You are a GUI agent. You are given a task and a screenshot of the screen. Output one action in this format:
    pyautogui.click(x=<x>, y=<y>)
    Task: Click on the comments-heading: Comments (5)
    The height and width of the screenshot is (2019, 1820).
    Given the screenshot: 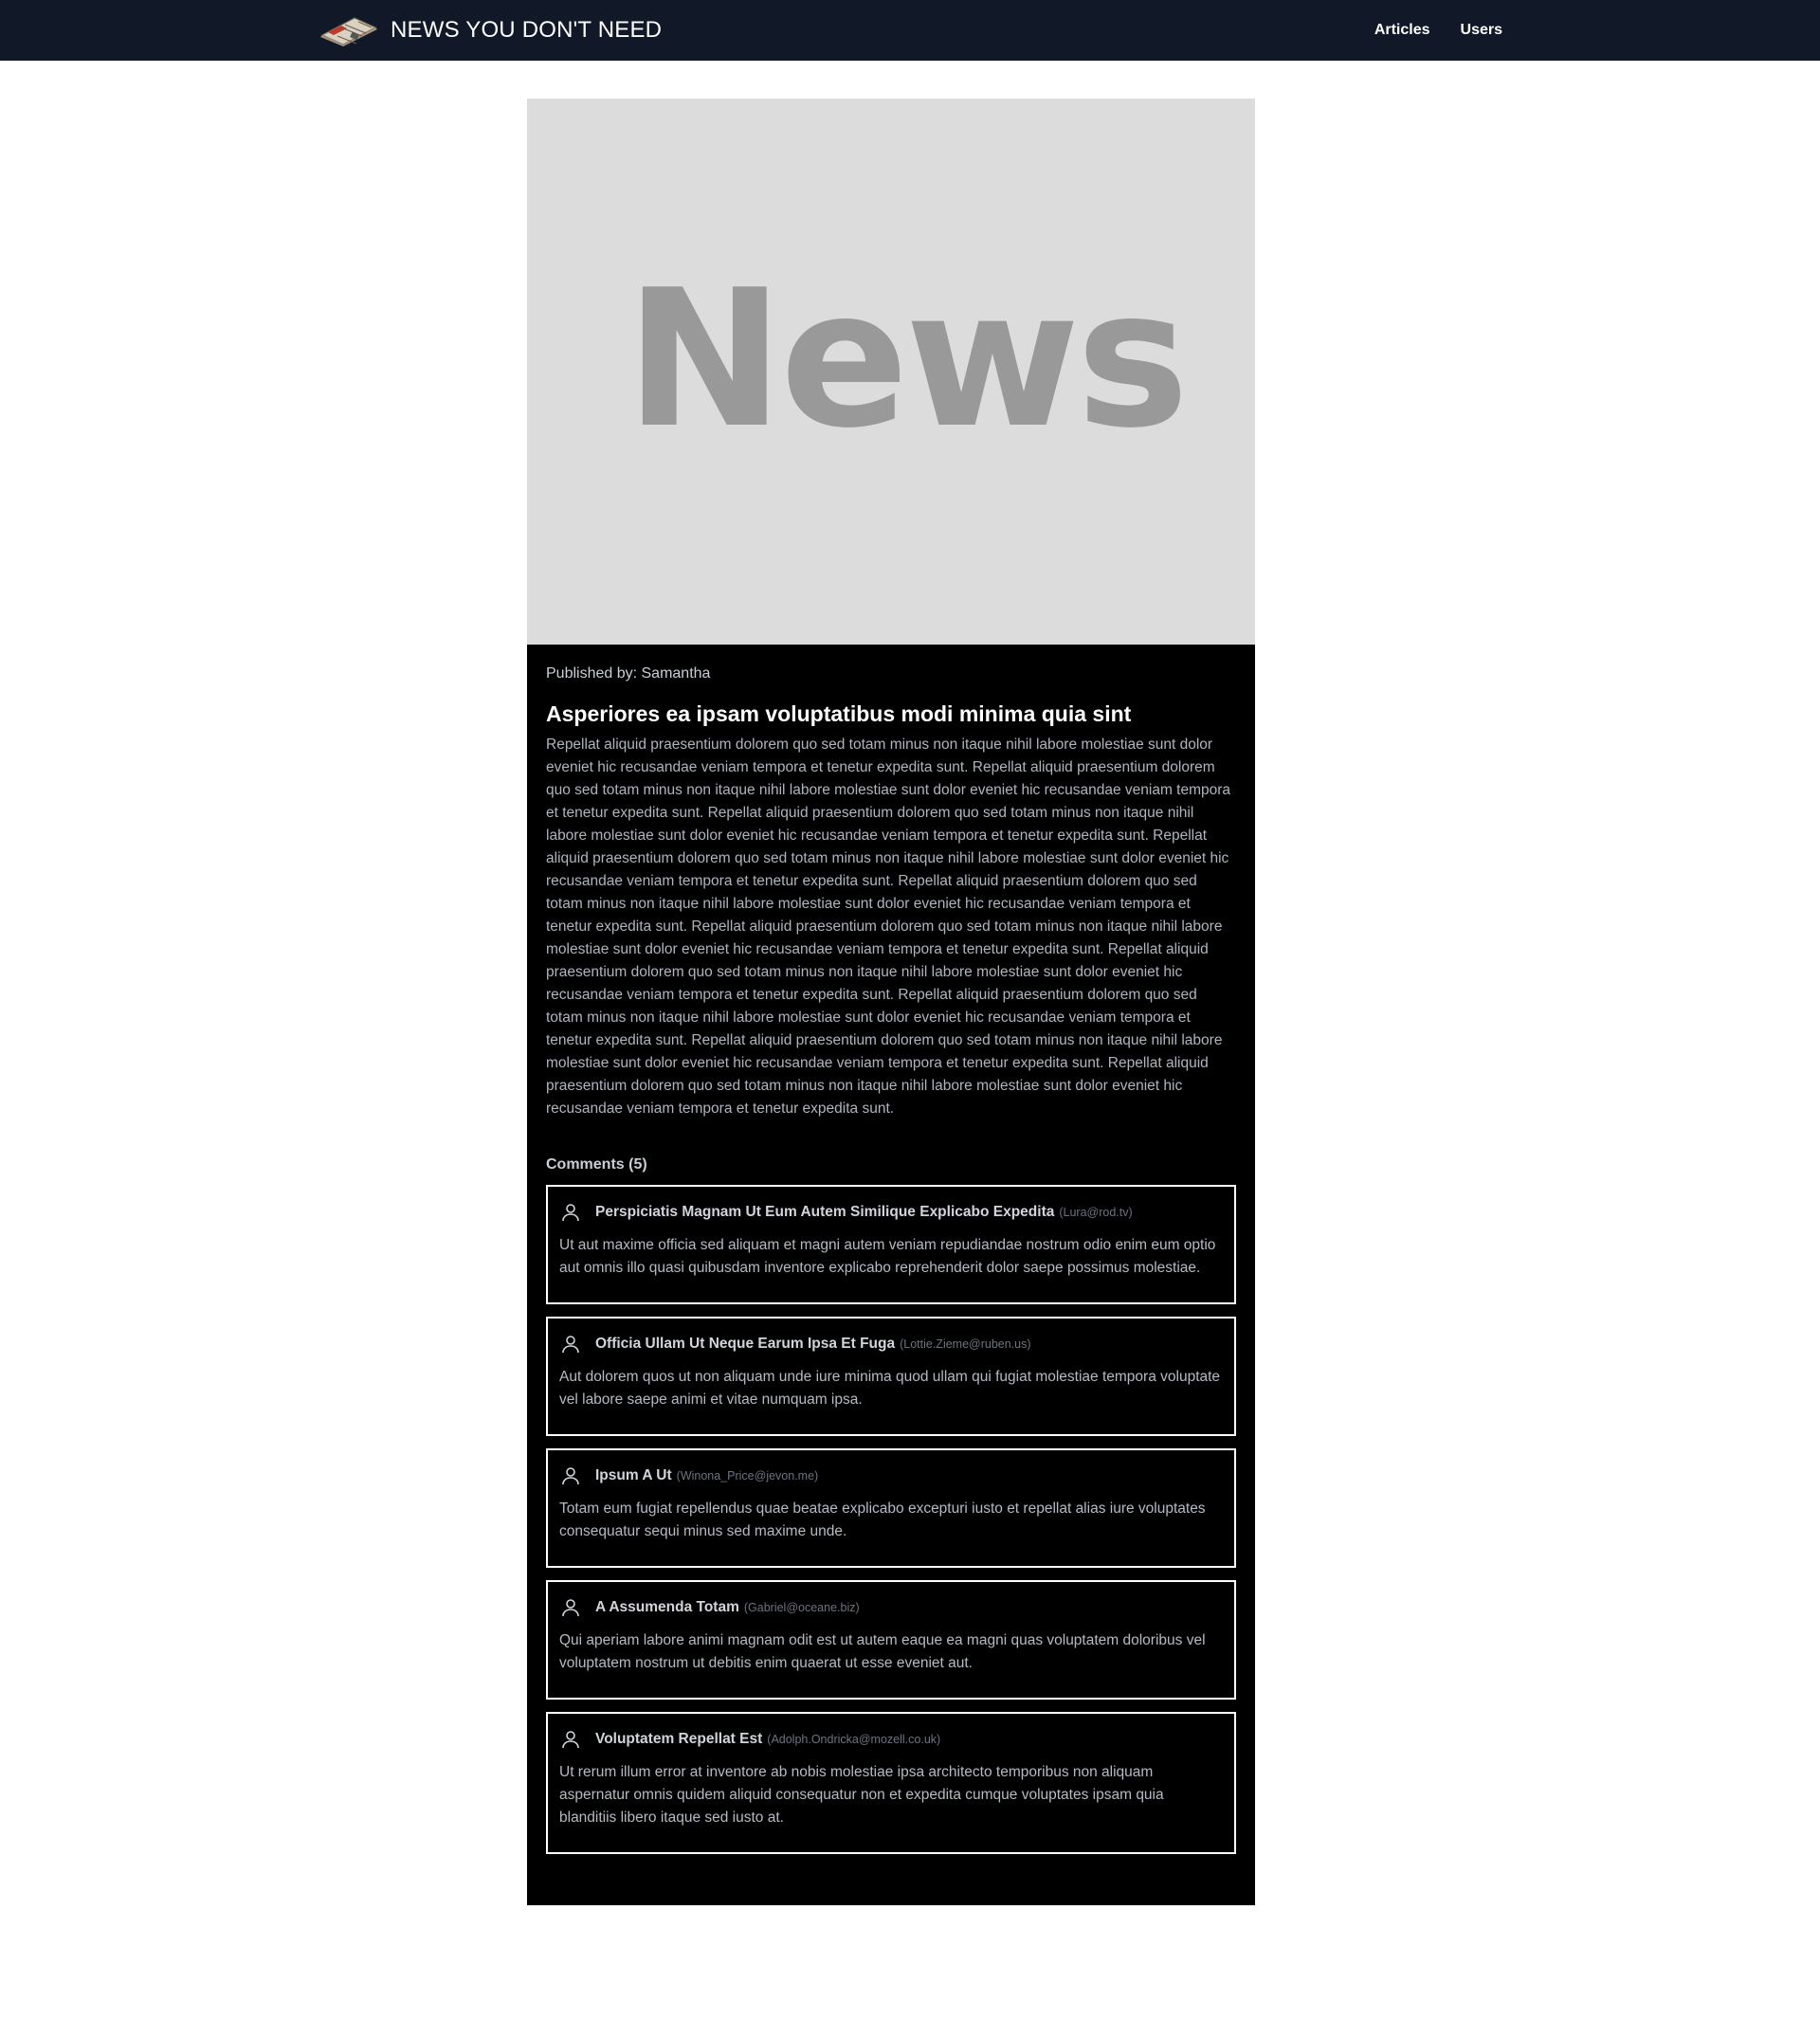 What is the action you would take?
    pyautogui.click(x=596, y=1164)
    